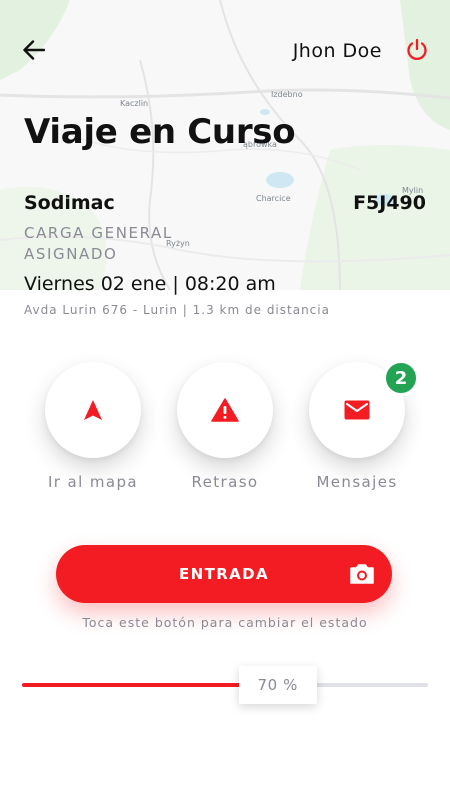 This screenshot has width=450, height=800. I want to click on back-button, so click(34, 50).